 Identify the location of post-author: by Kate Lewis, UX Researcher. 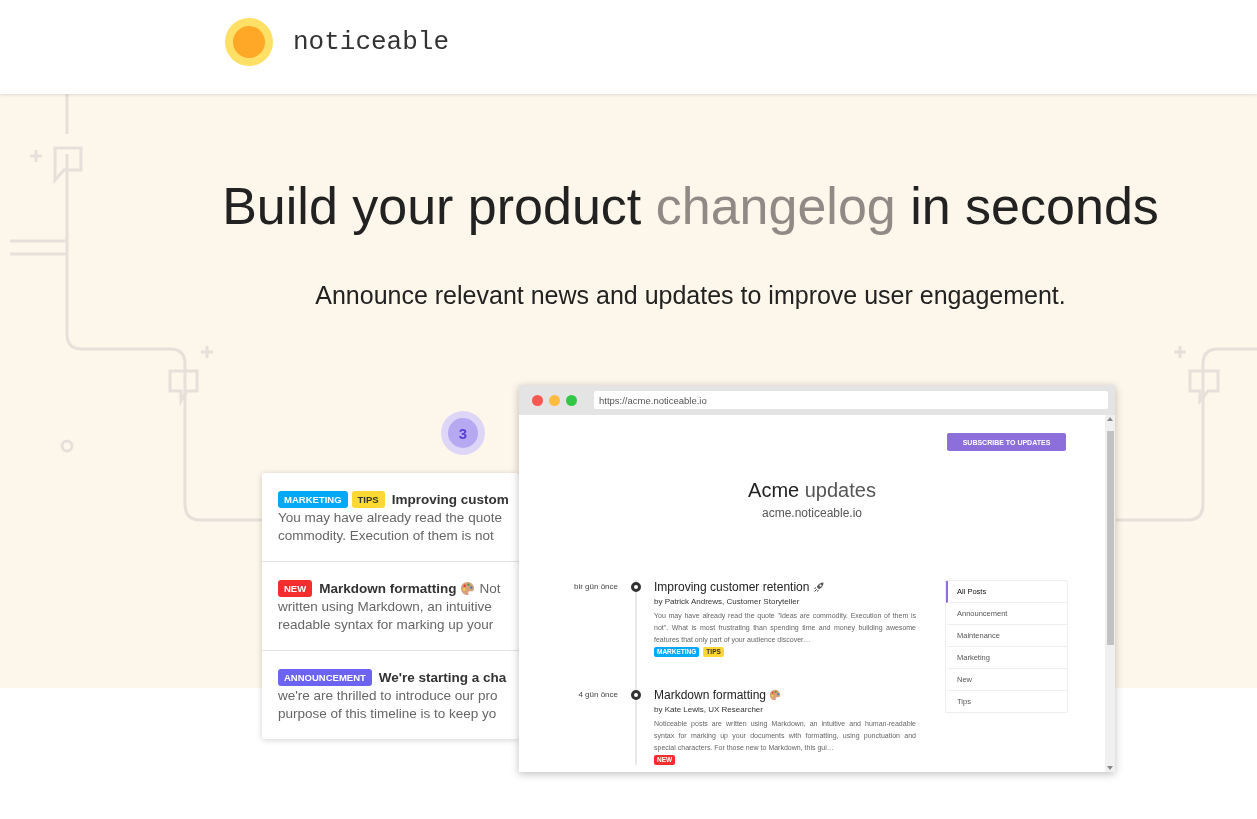
(709, 709).